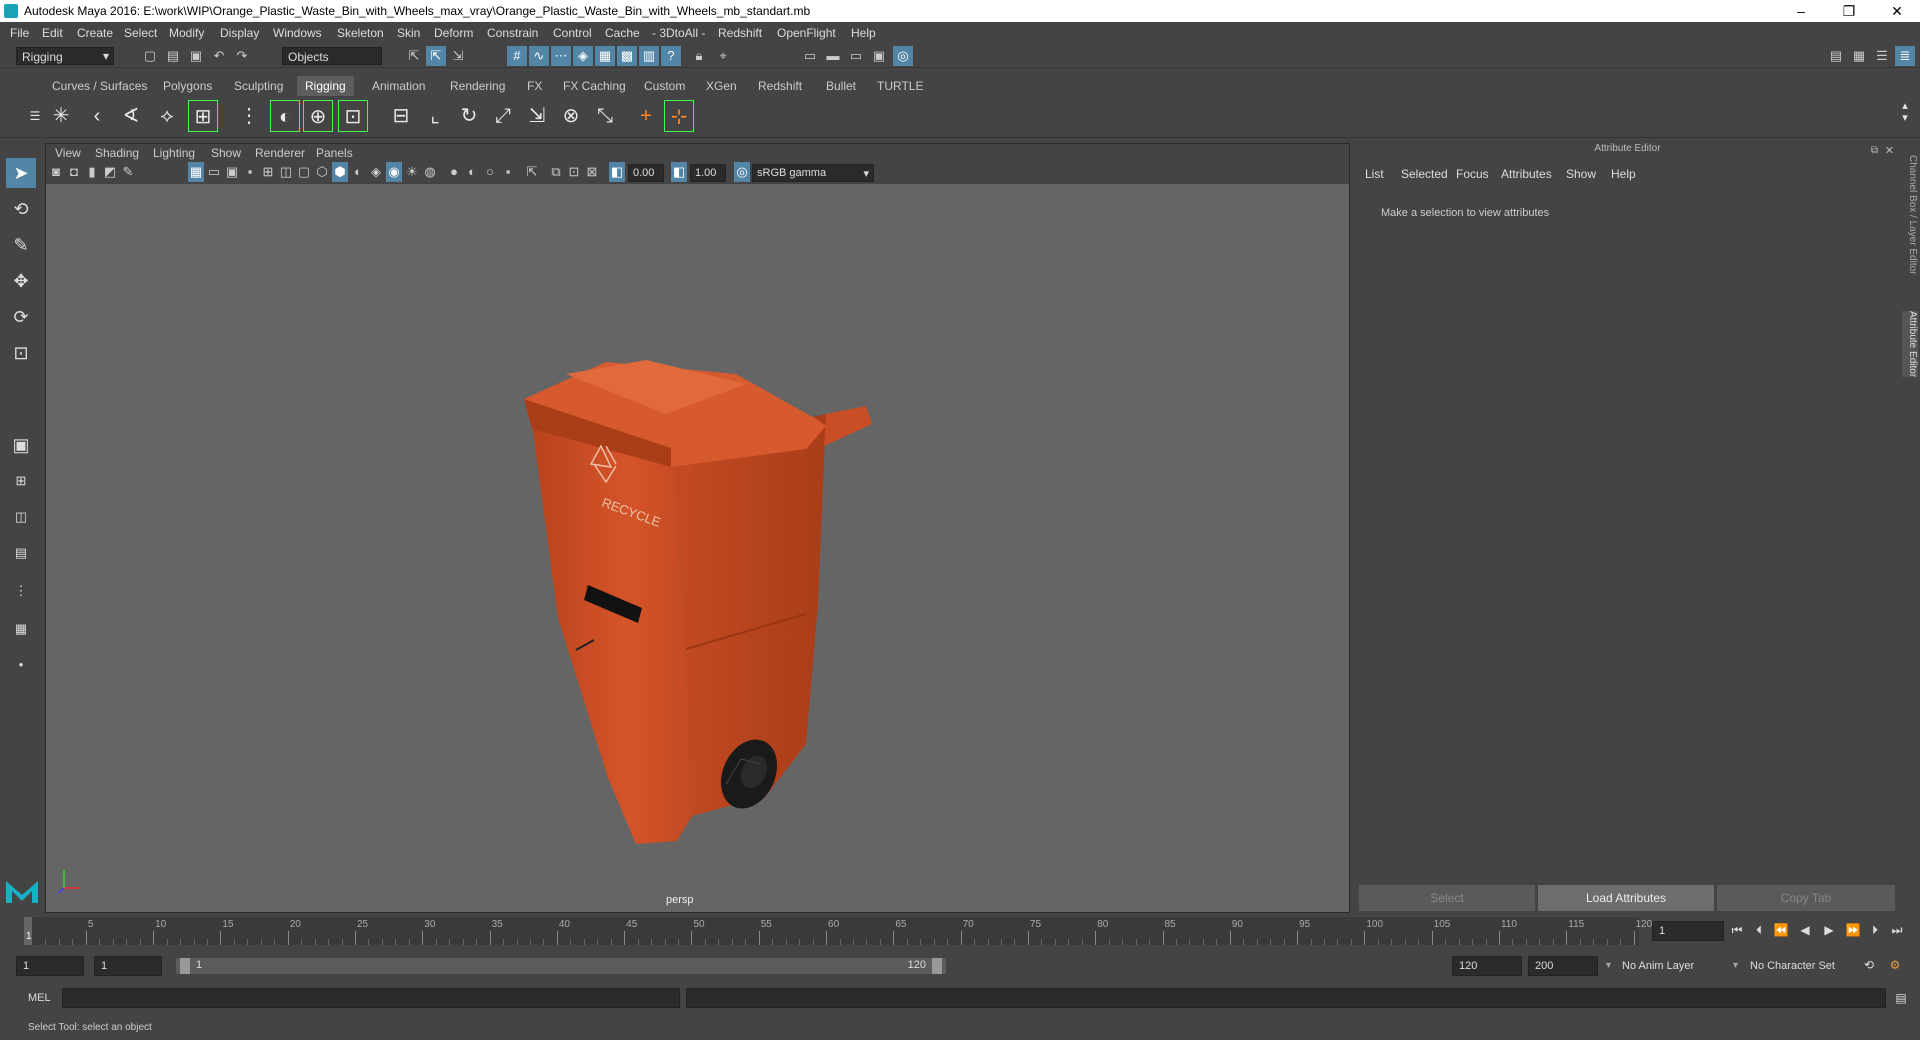  I want to click on auto-key-icon: ⟲, so click(1869, 965).